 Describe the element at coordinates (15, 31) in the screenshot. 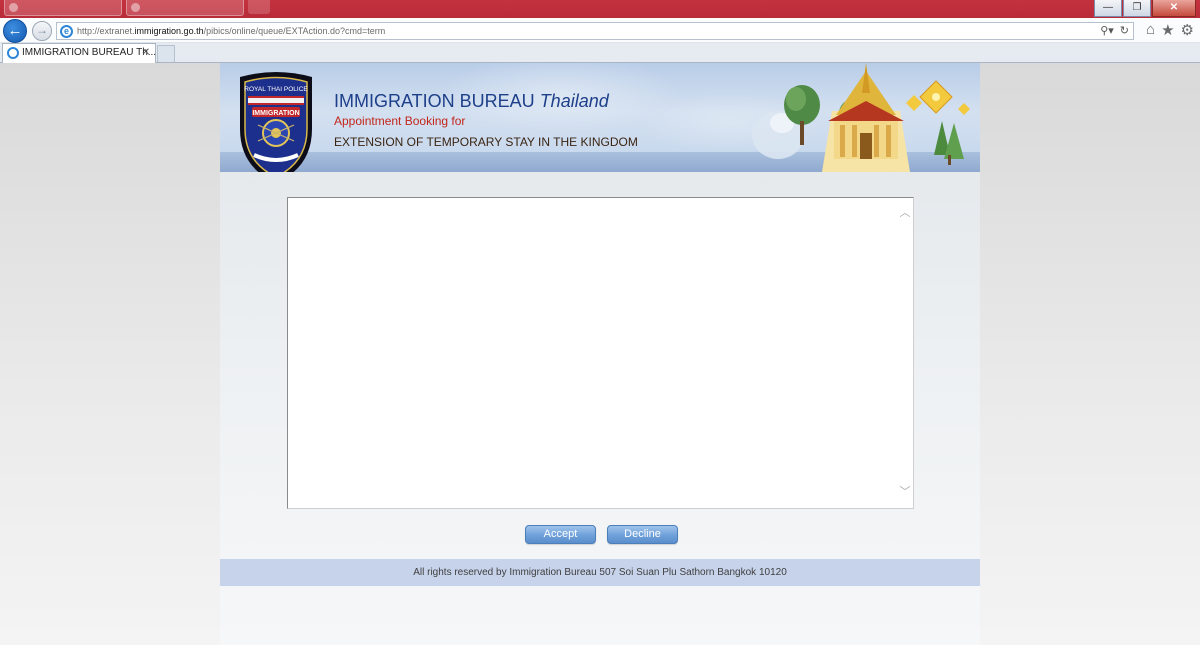

I see `back-arrow-icon: ←` at that location.